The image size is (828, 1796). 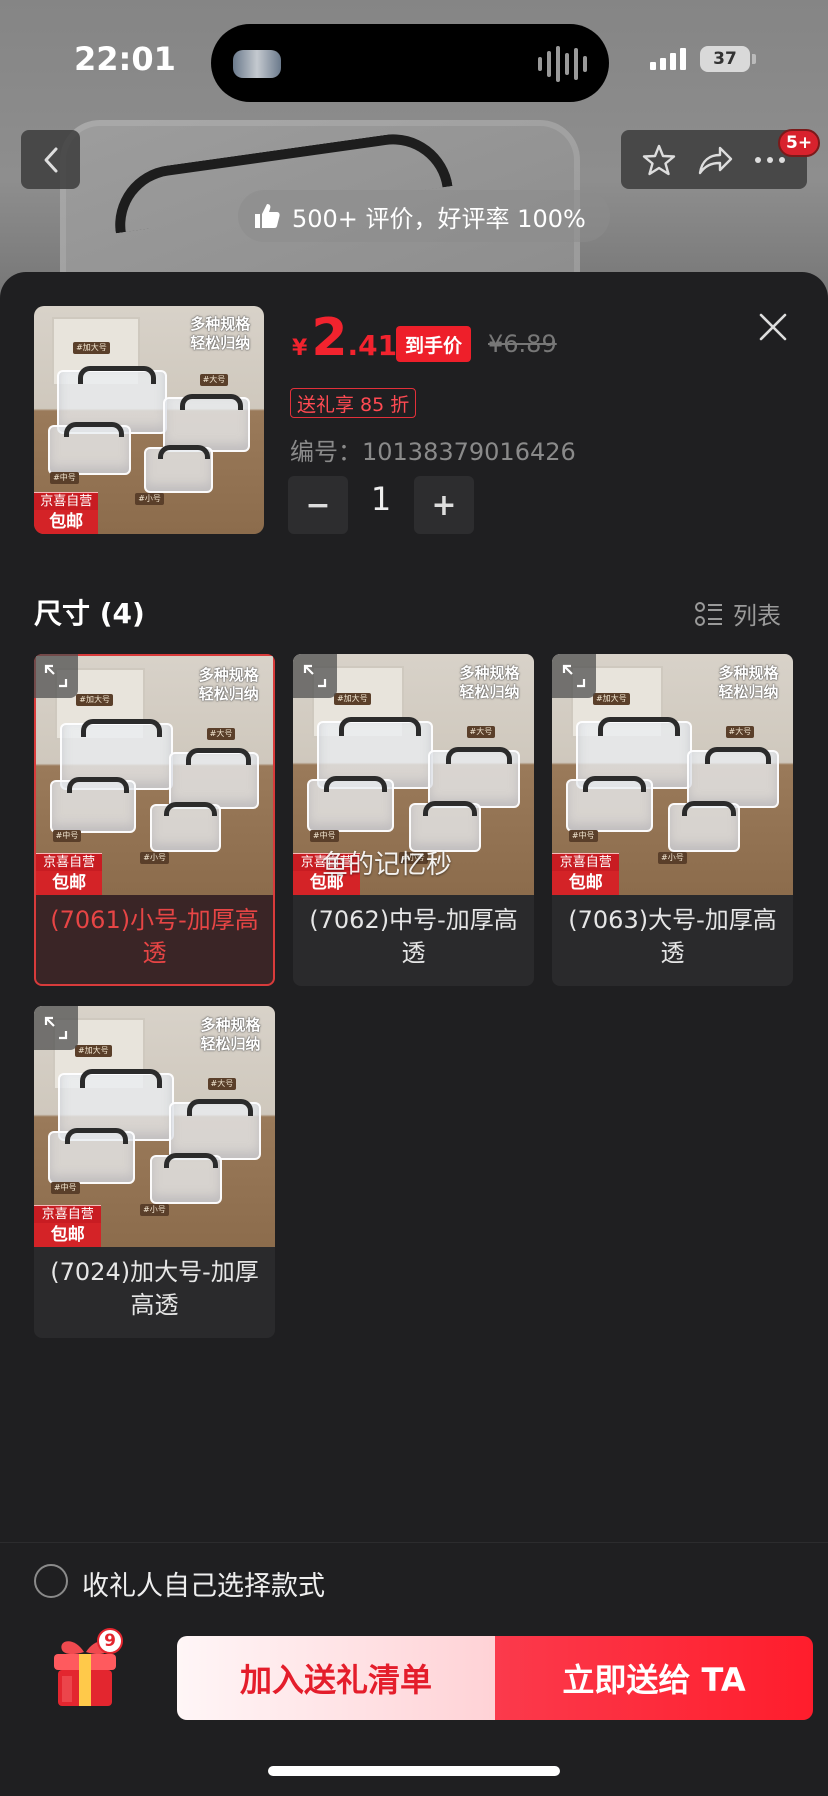 I want to click on audio-waveform-icon, so click(x=562, y=64).